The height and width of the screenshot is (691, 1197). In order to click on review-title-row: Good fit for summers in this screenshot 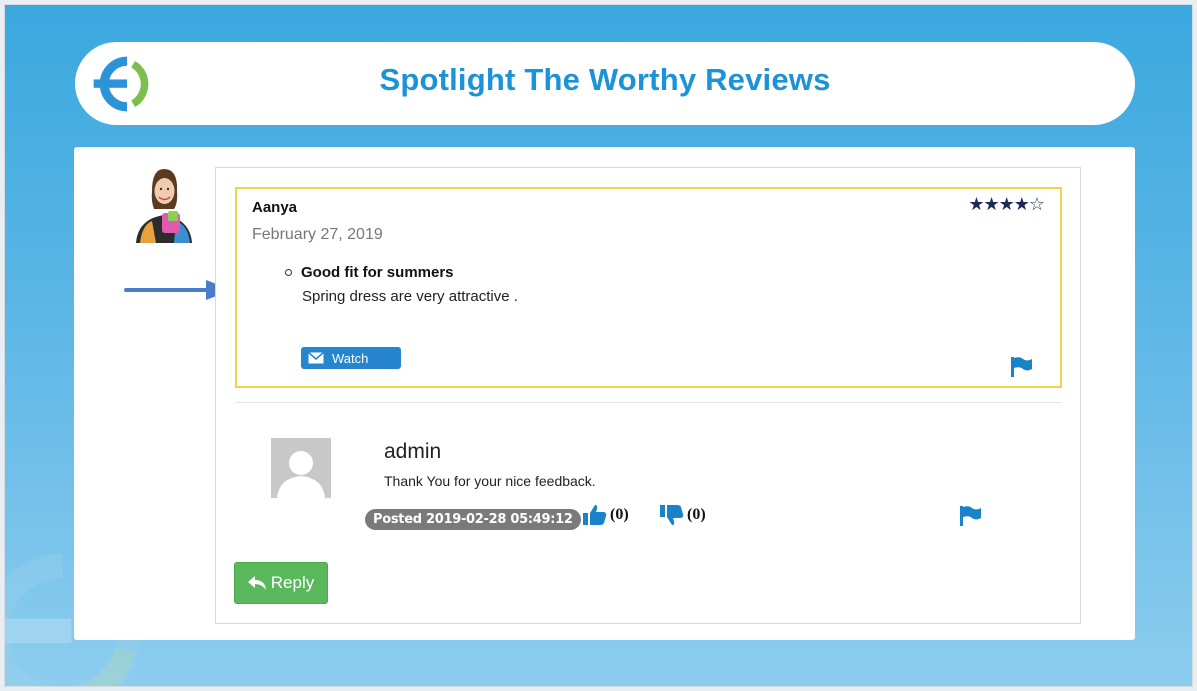, I will do `click(401, 272)`.